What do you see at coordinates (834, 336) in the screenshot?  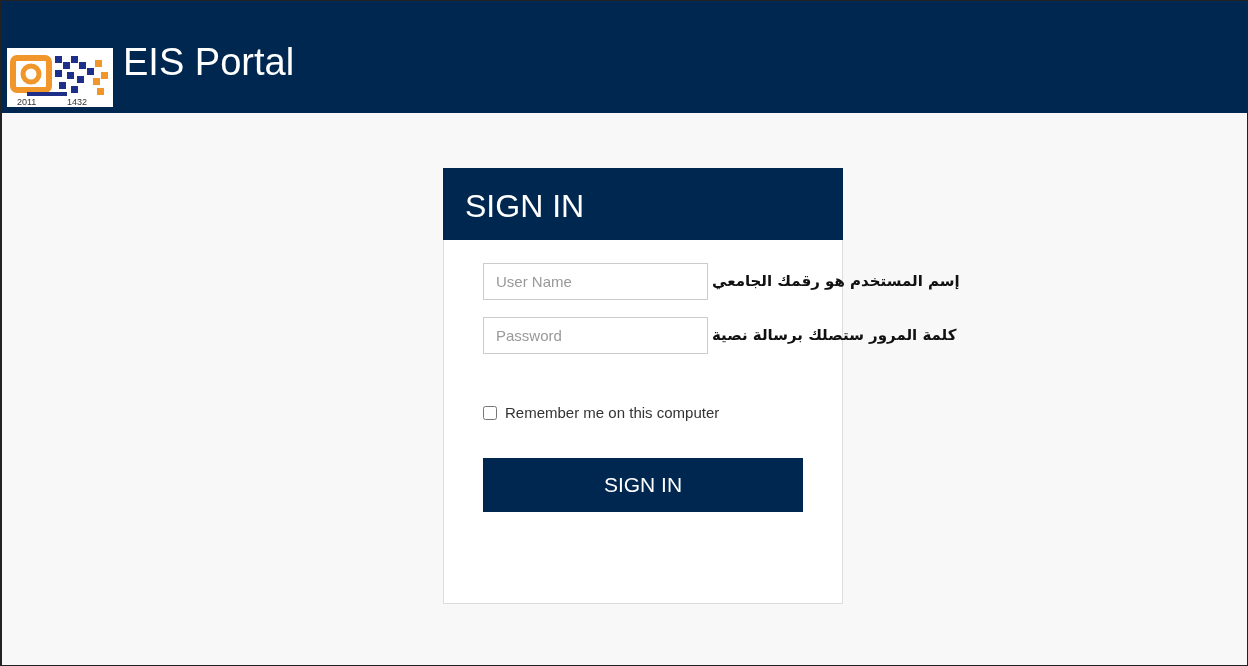 I see `field-hint: كلمة المرور ستصلك برسالة نصية` at bounding box center [834, 336].